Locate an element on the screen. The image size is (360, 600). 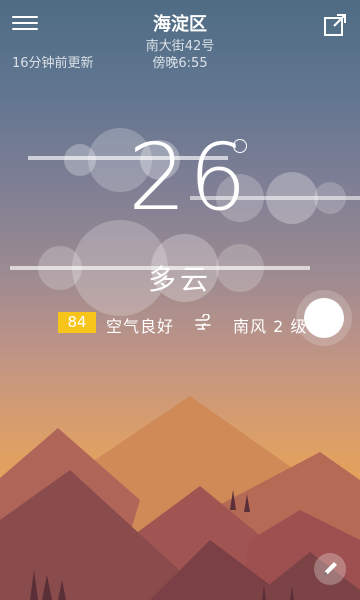
share-icon is located at coordinates (335, 25).